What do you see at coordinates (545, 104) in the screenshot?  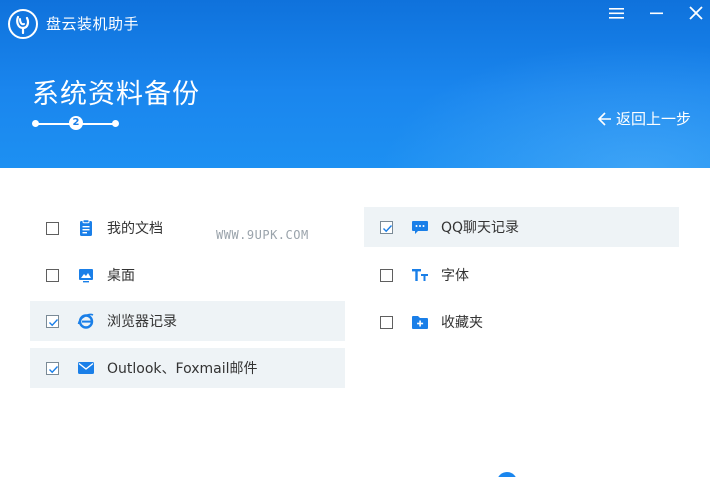 I see `header-glow` at bounding box center [545, 104].